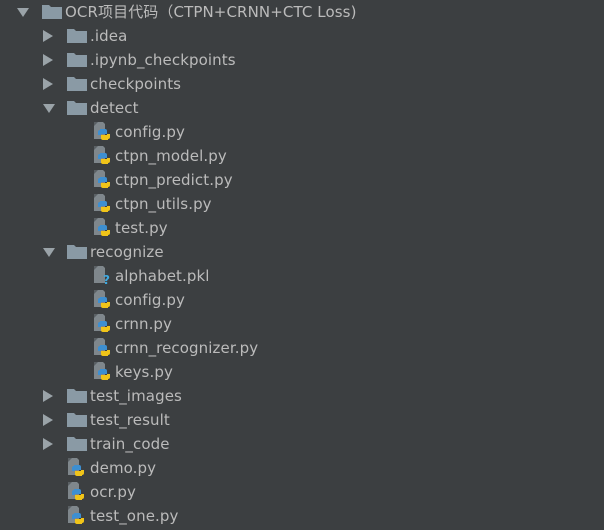 The width and height of the screenshot is (604, 530). I want to click on tree-item-label: alphabet.pkl, so click(162, 276).